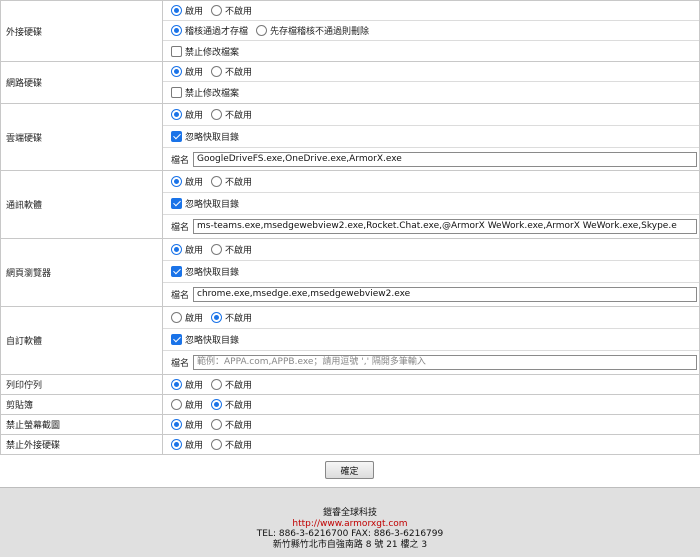 This screenshot has width=700, height=557. I want to click on cloud-drive-label: 雲端硬碟, so click(81, 137).